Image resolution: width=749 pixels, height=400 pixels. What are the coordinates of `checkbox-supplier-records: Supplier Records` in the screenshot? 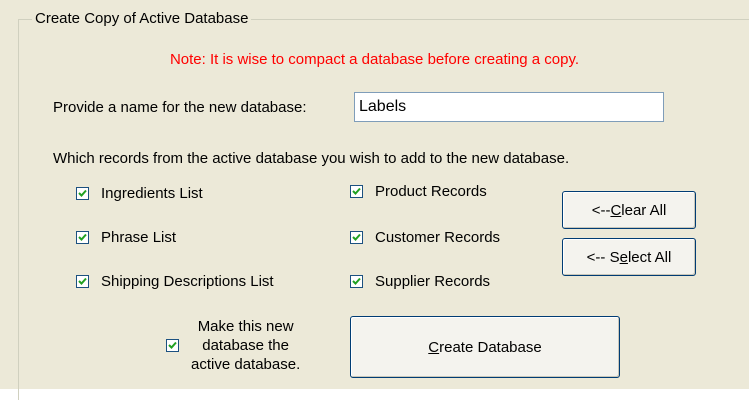 It's located at (420, 281).